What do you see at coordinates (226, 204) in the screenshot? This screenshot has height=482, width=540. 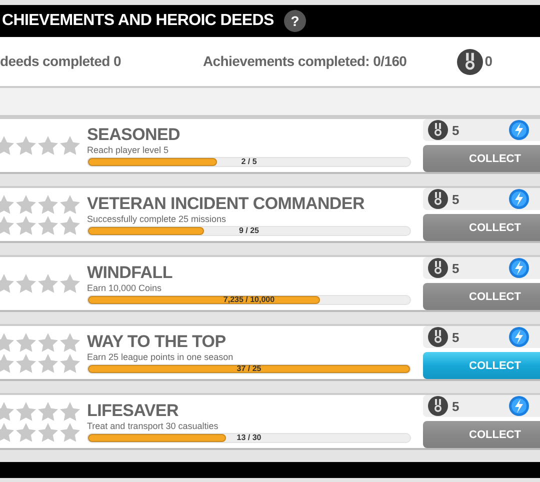 I see `achievement-title: VETERAN INCIDENT COMMANDER` at bounding box center [226, 204].